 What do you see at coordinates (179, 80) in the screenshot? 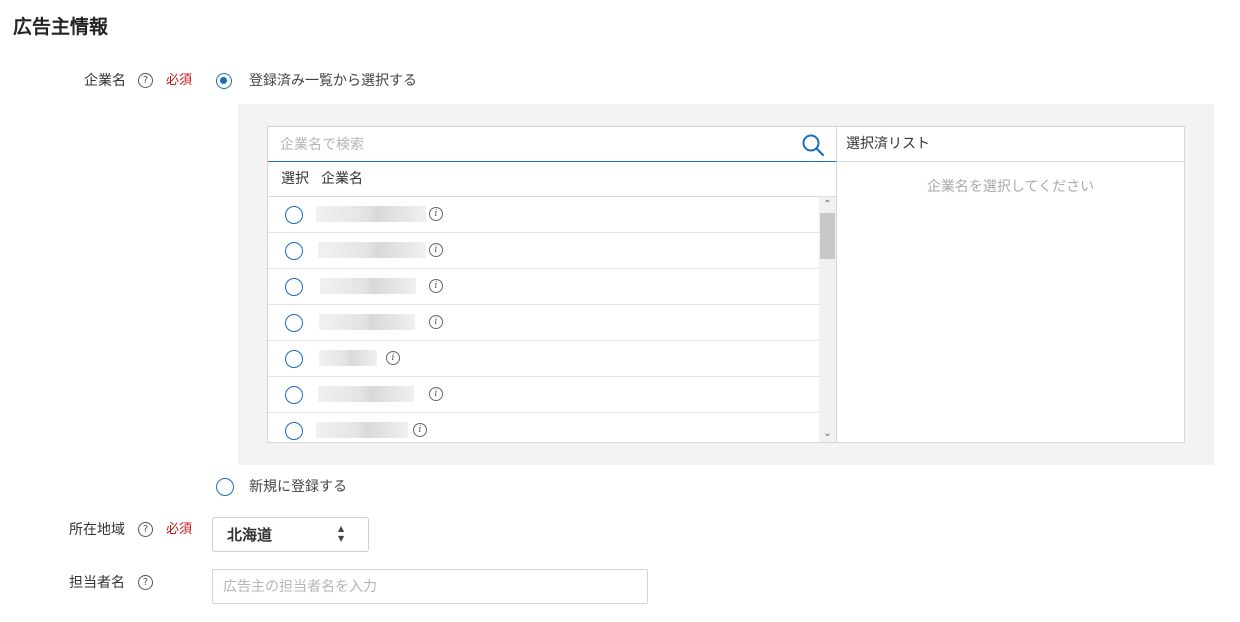
I see `company-required-badge: 必須` at bounding box center [179, 80].